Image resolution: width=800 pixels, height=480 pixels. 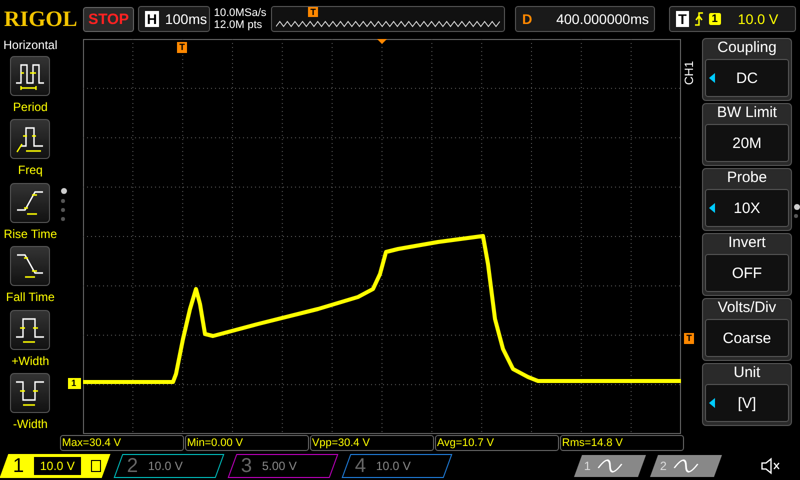 I want to click on menu-softkey: Coupling DC, so click(x=747, y=69).